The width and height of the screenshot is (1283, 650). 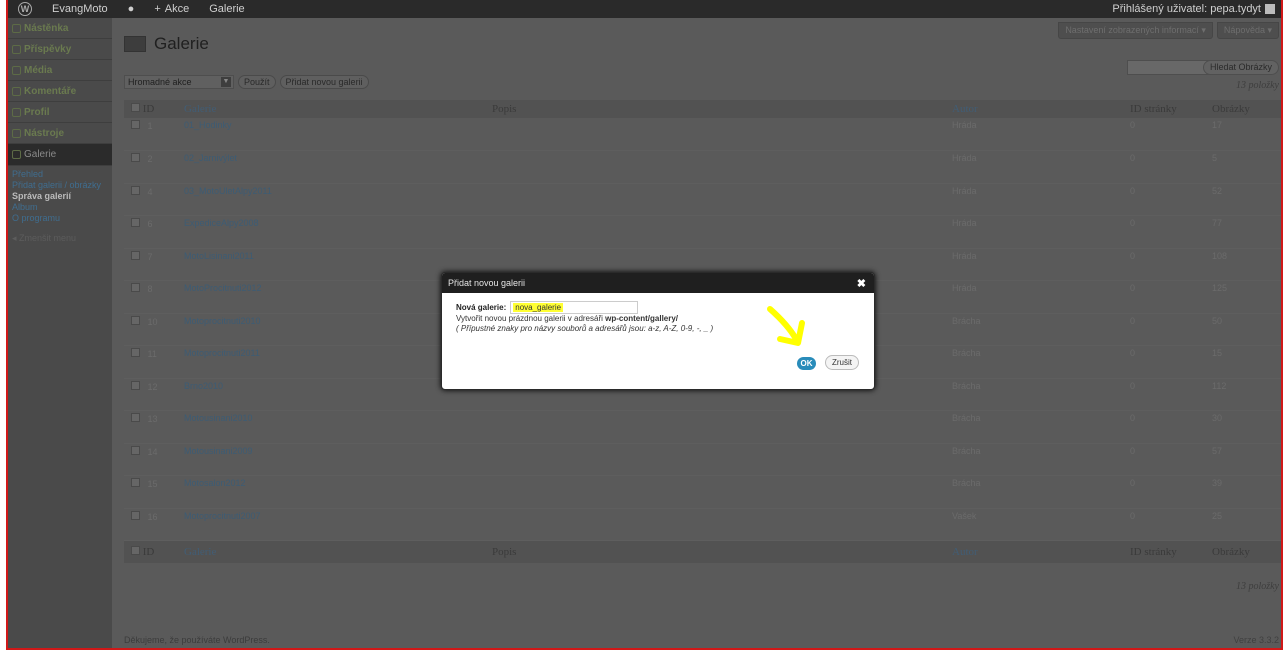 I want to click on row-images: 25, so click(x=1246, y=524).